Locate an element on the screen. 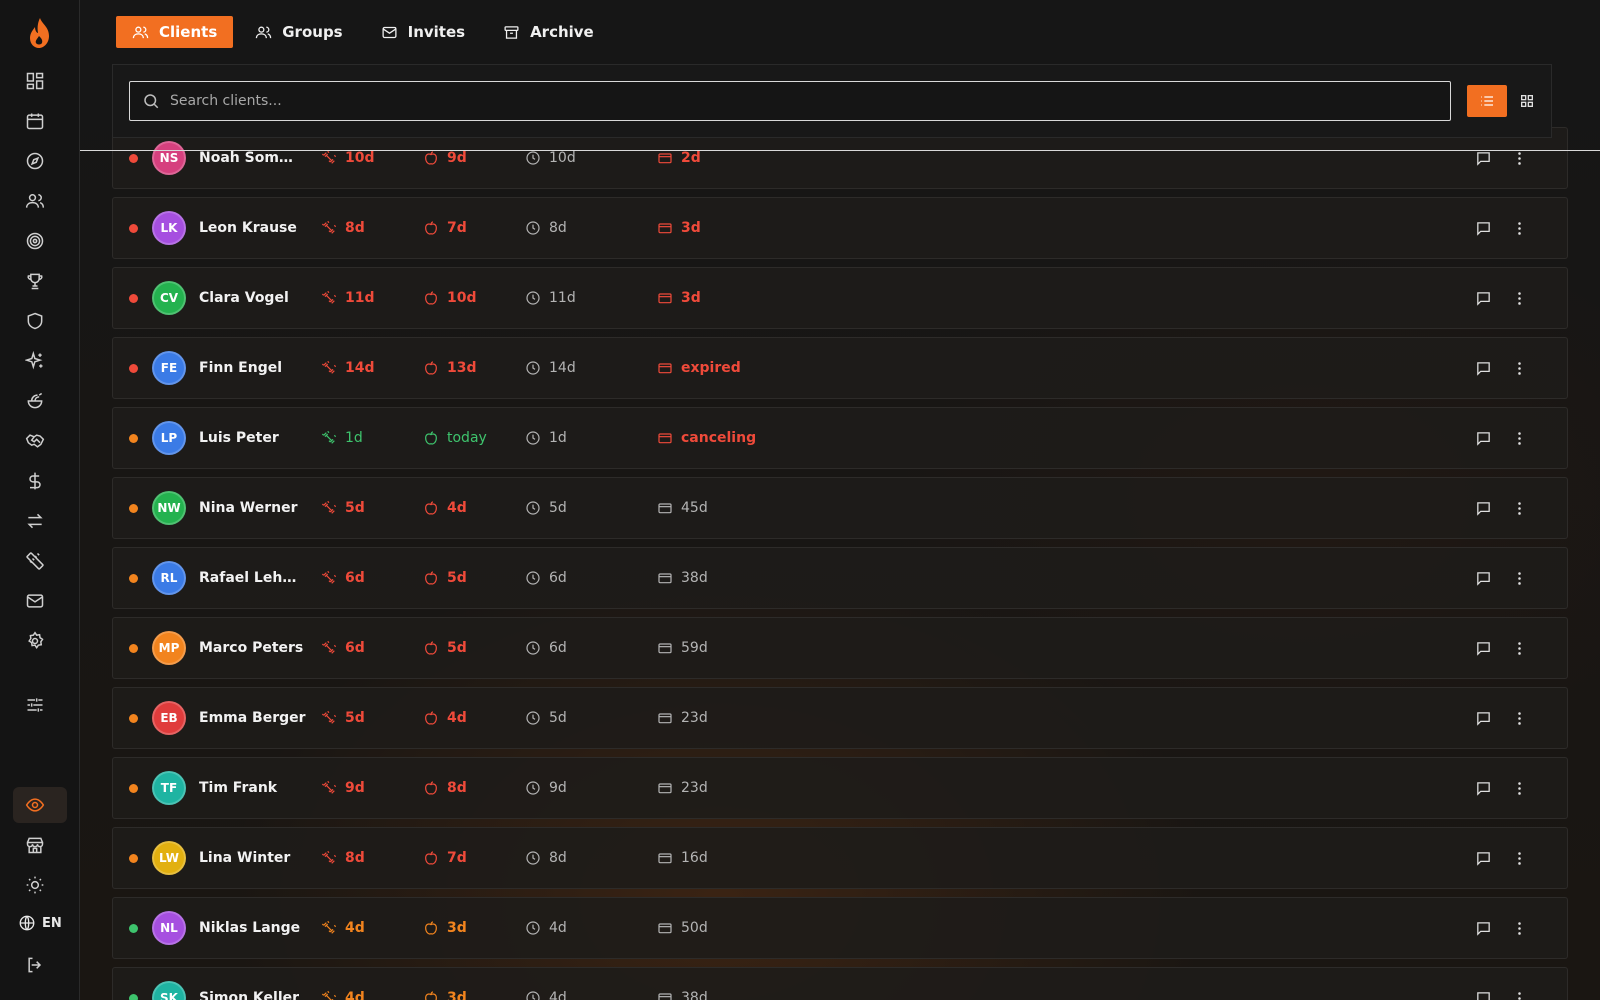  apple-icon is located at coordinates (431, 298).